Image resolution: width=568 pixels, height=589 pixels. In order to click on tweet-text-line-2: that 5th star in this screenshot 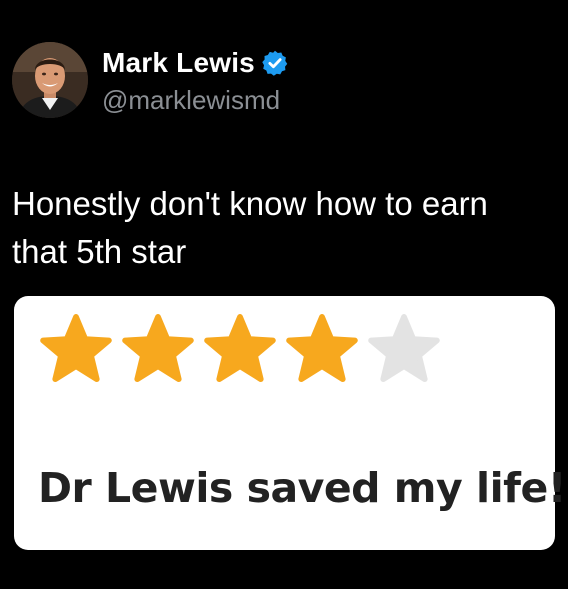, I will do `click(99, 251)`.